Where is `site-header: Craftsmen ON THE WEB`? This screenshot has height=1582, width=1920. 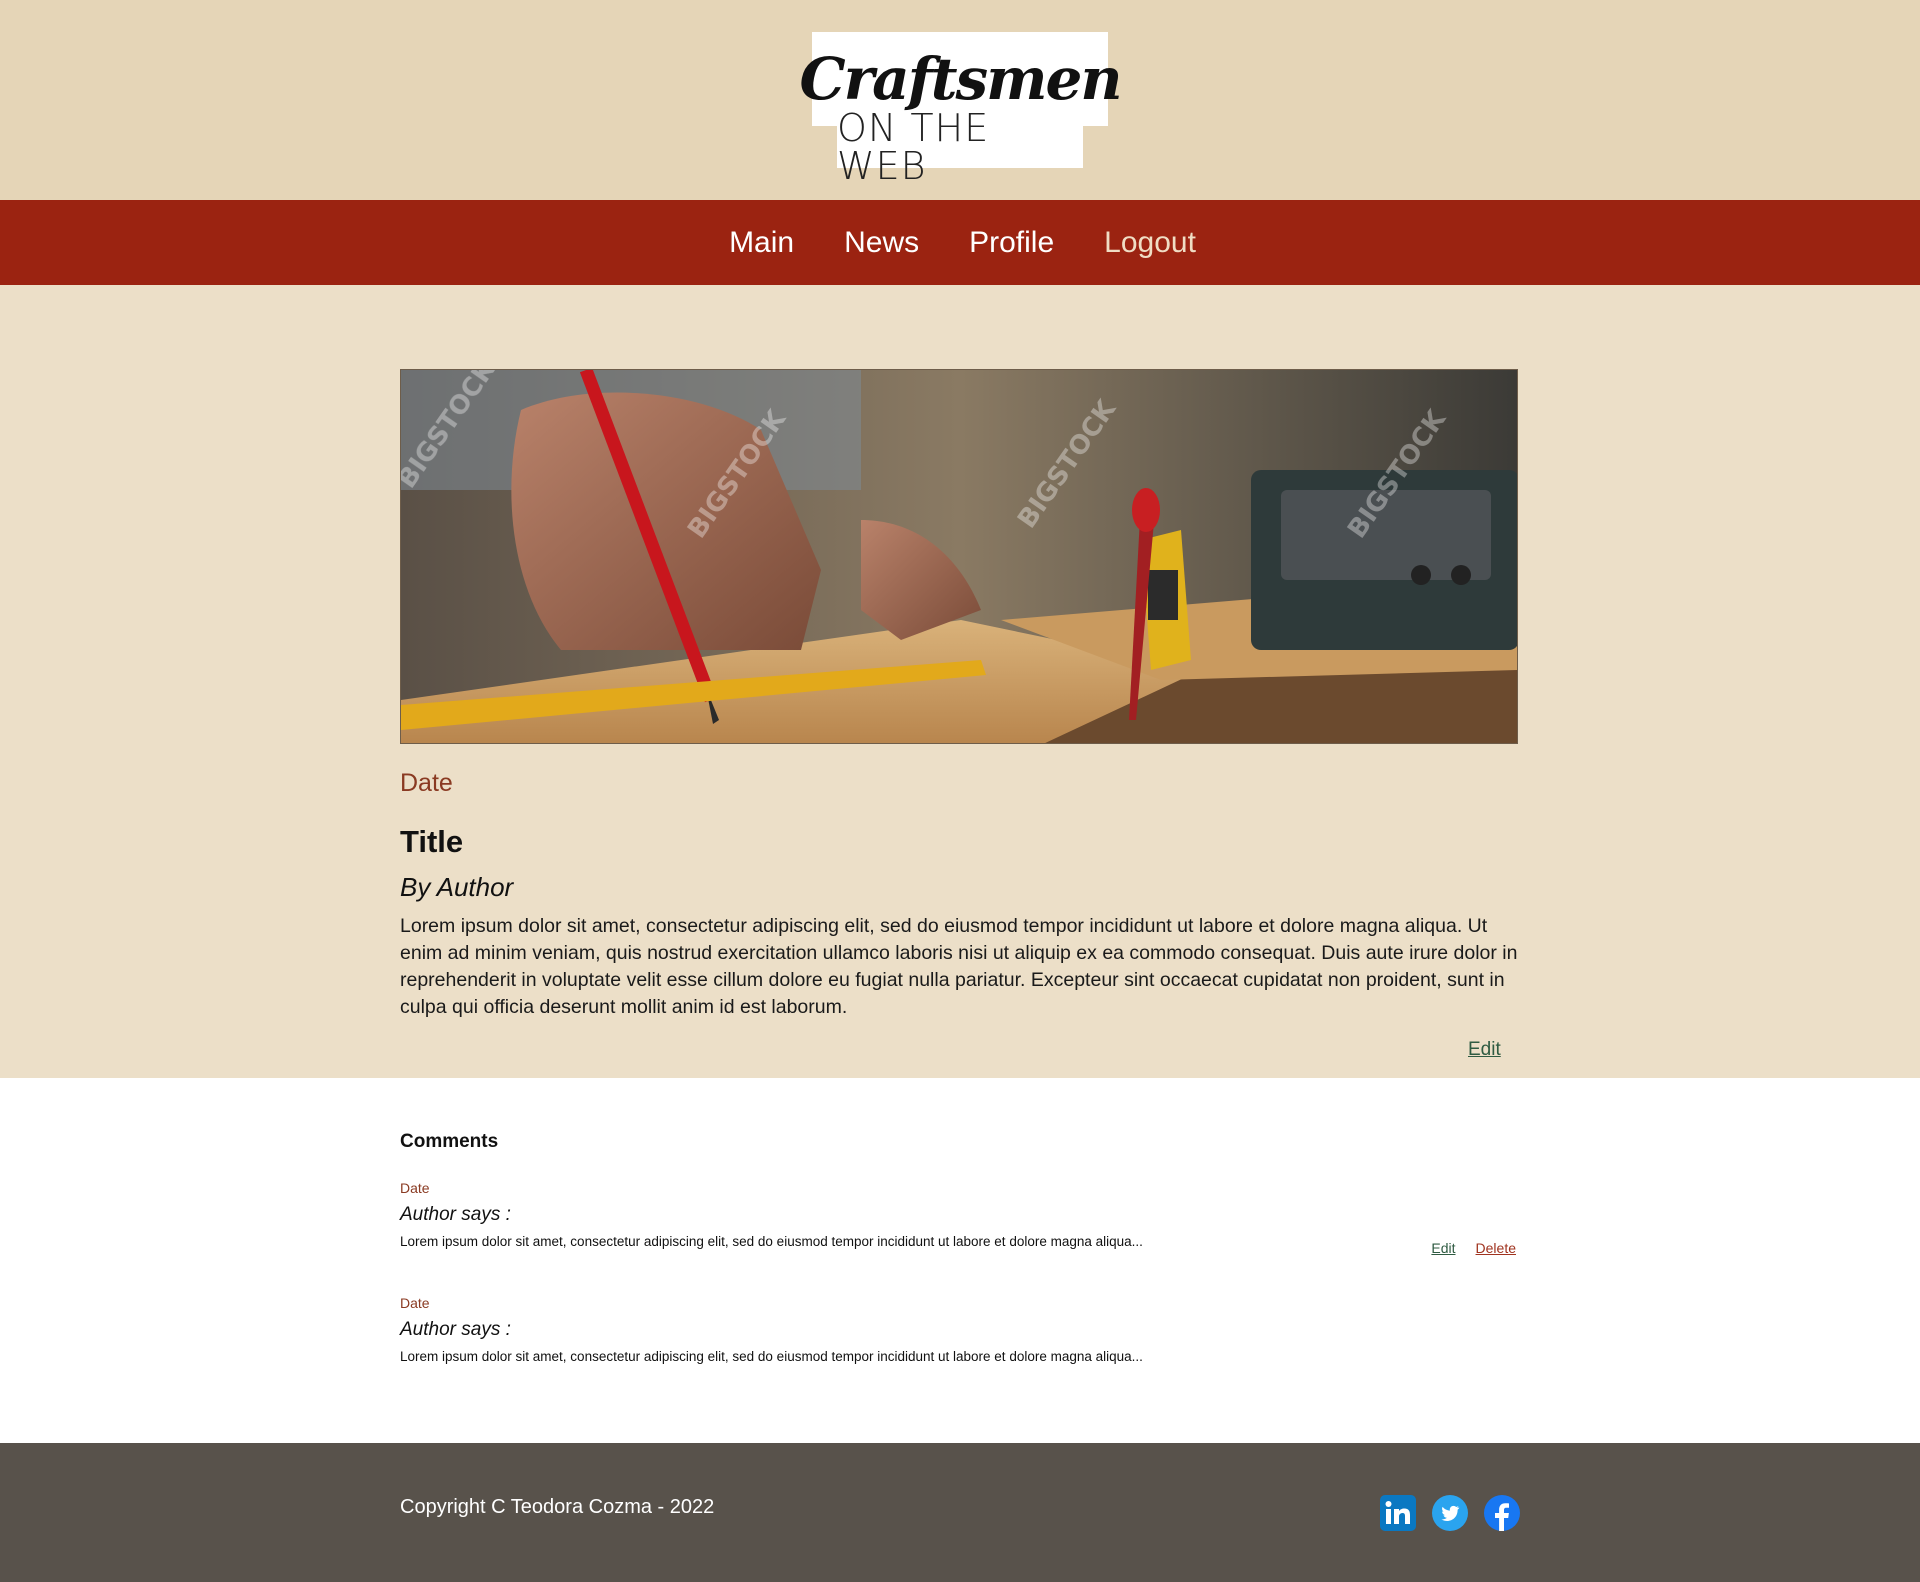 site-header: Craftsmen ON THE WEB is located at coordinates (960, 100).